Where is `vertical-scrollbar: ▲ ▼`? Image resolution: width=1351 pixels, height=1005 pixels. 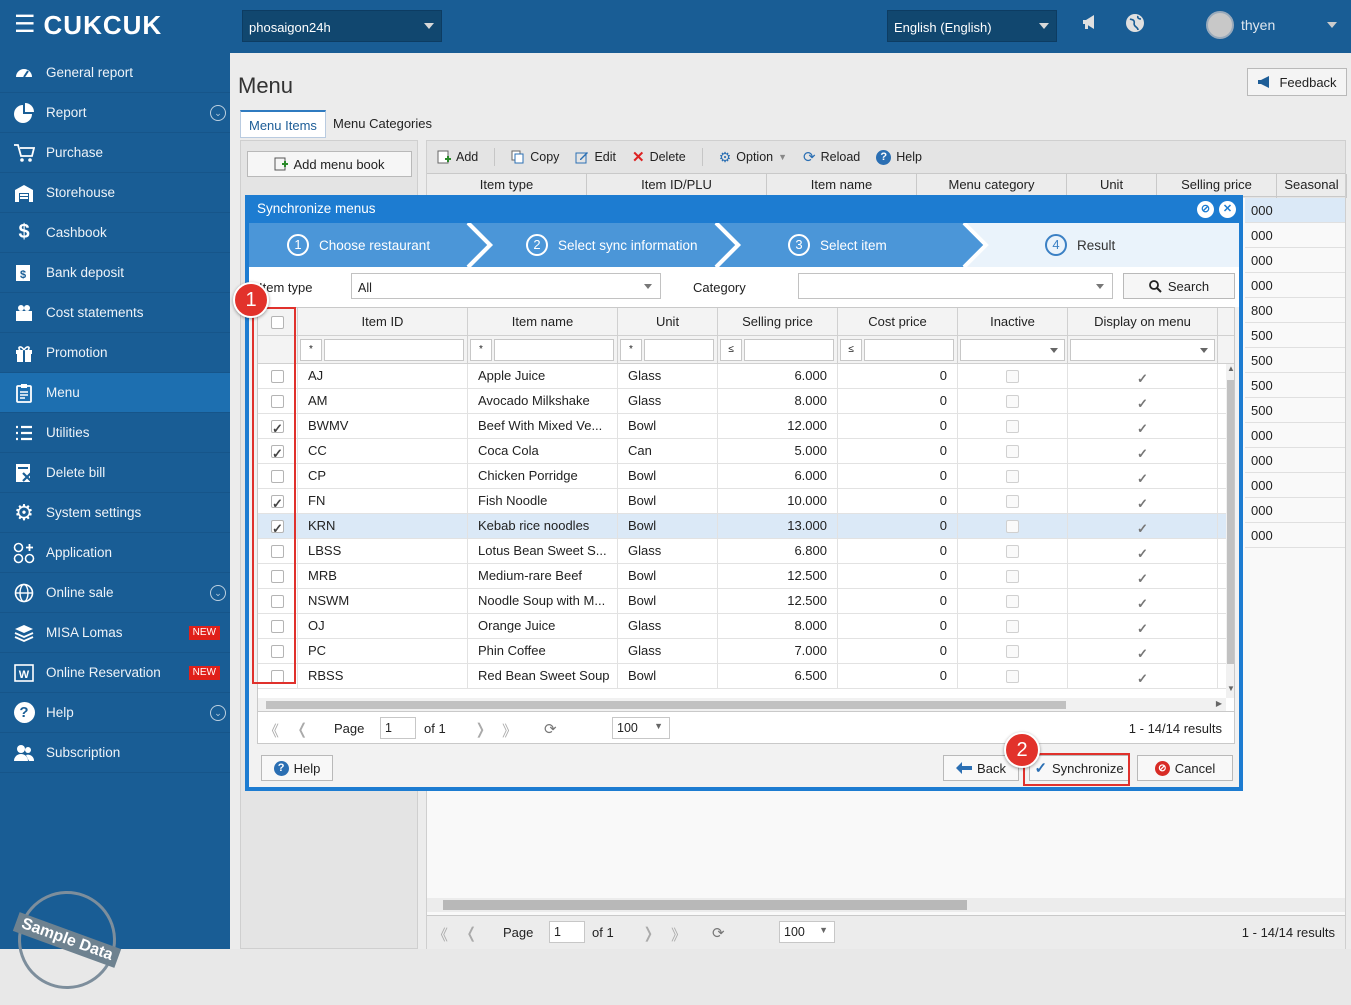 vertical-scrollbar: ▲ ▼ is located at coordinates (1230, 531).